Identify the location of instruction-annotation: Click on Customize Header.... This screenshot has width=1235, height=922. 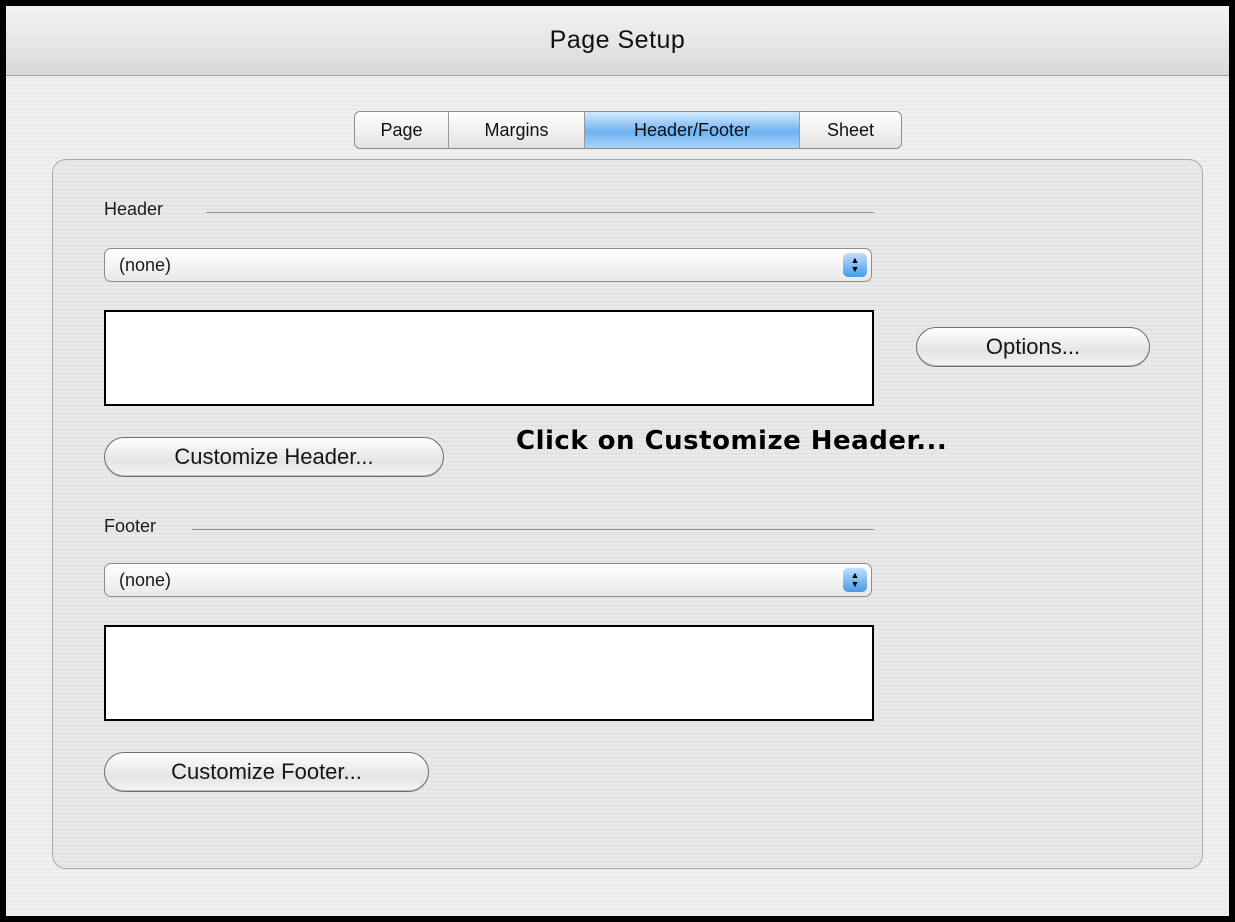
(732, 441).